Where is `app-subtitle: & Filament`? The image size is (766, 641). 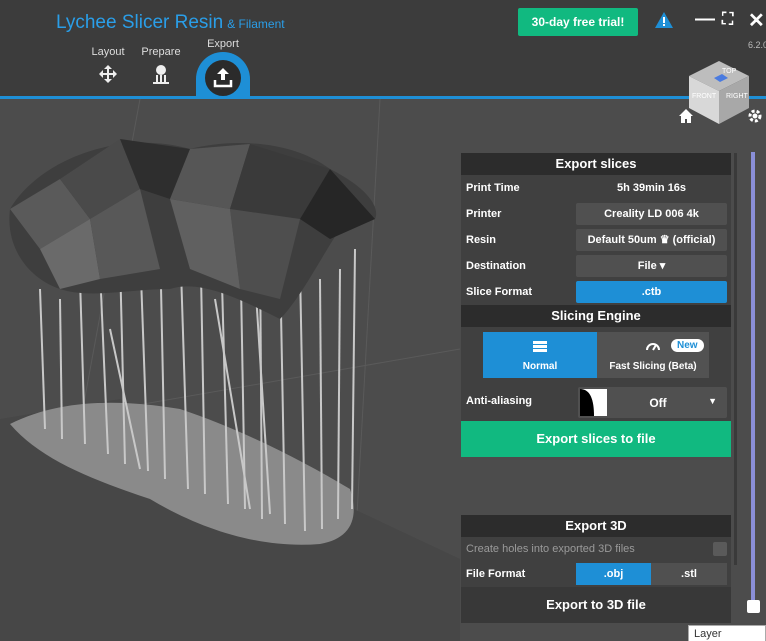
app-subtitle: & Filament is located at coordinates (256, 24).